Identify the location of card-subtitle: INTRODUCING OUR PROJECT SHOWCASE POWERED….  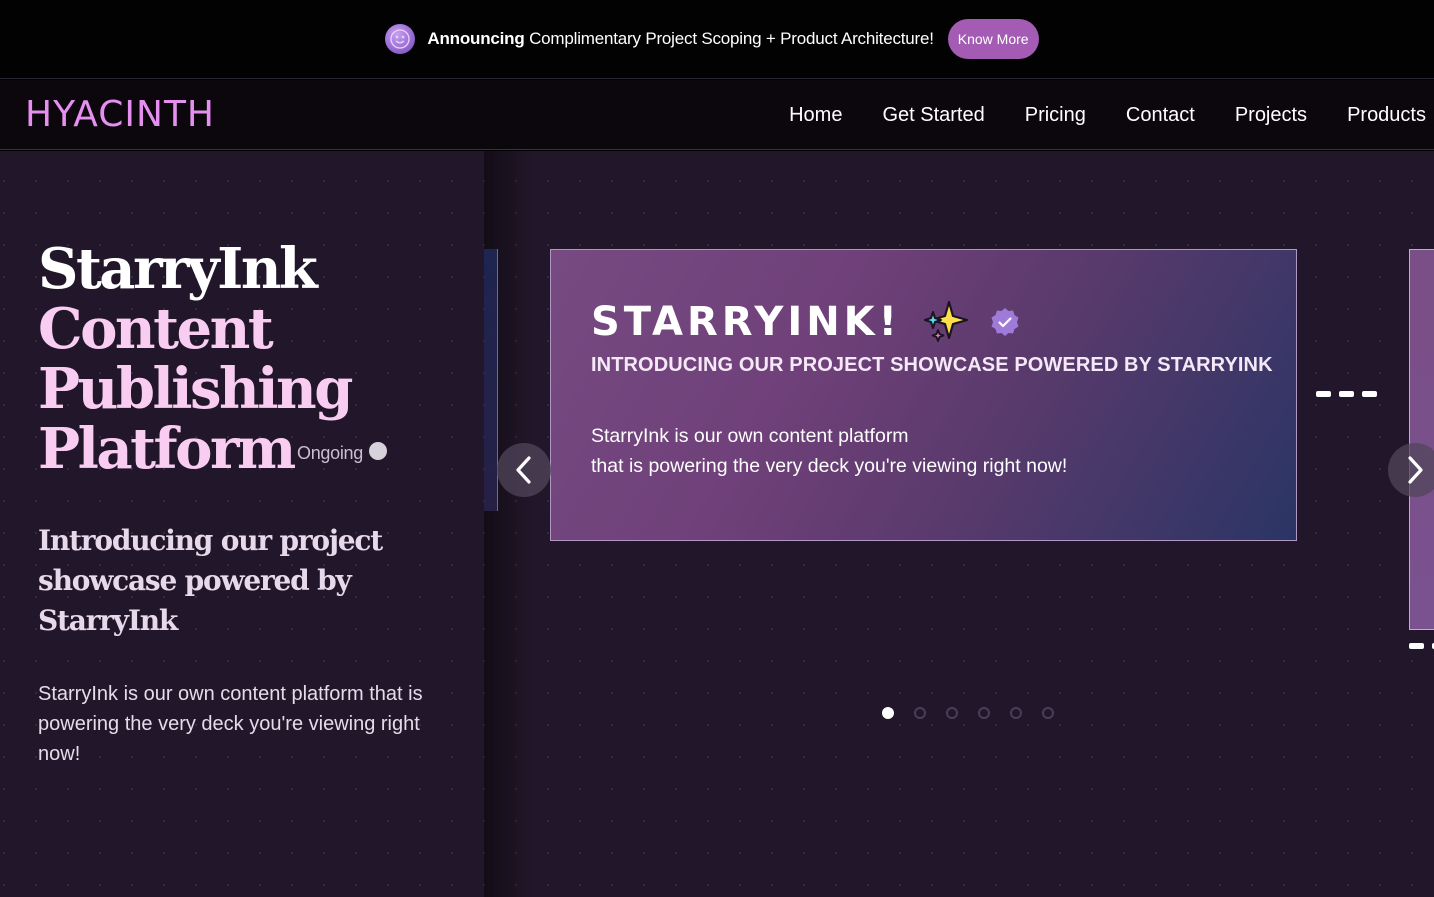
(932, 365).